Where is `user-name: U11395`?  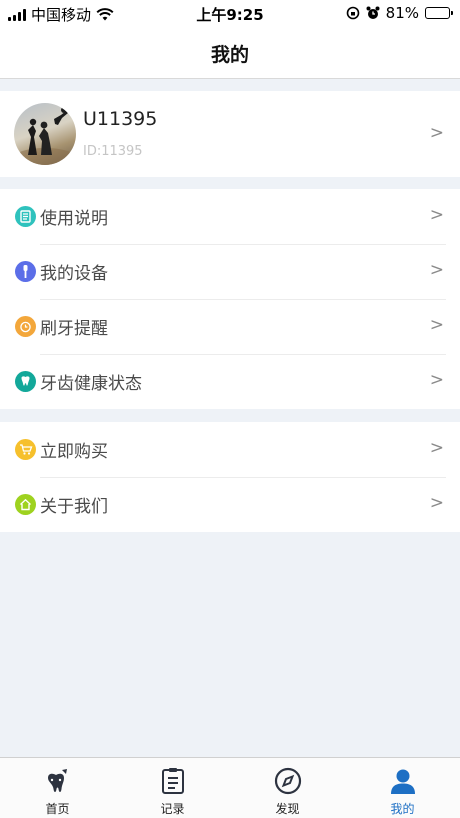 user-name: U11395 is located at coordinates (120, 119).